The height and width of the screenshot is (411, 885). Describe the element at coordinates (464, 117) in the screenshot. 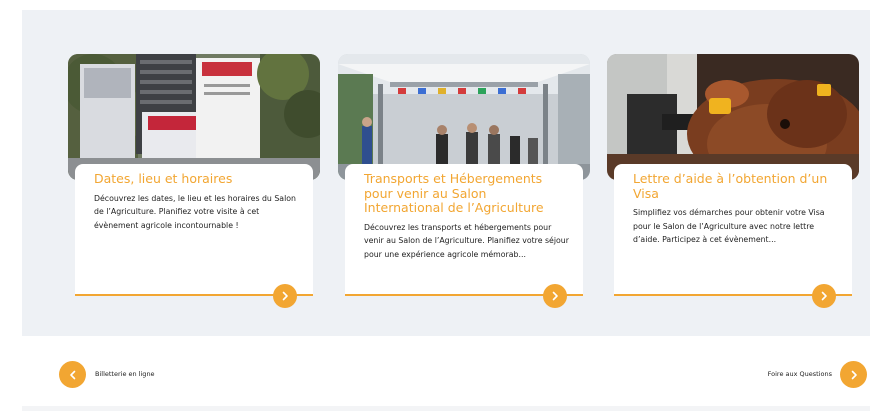

I see `card-image-walkway` at that location.